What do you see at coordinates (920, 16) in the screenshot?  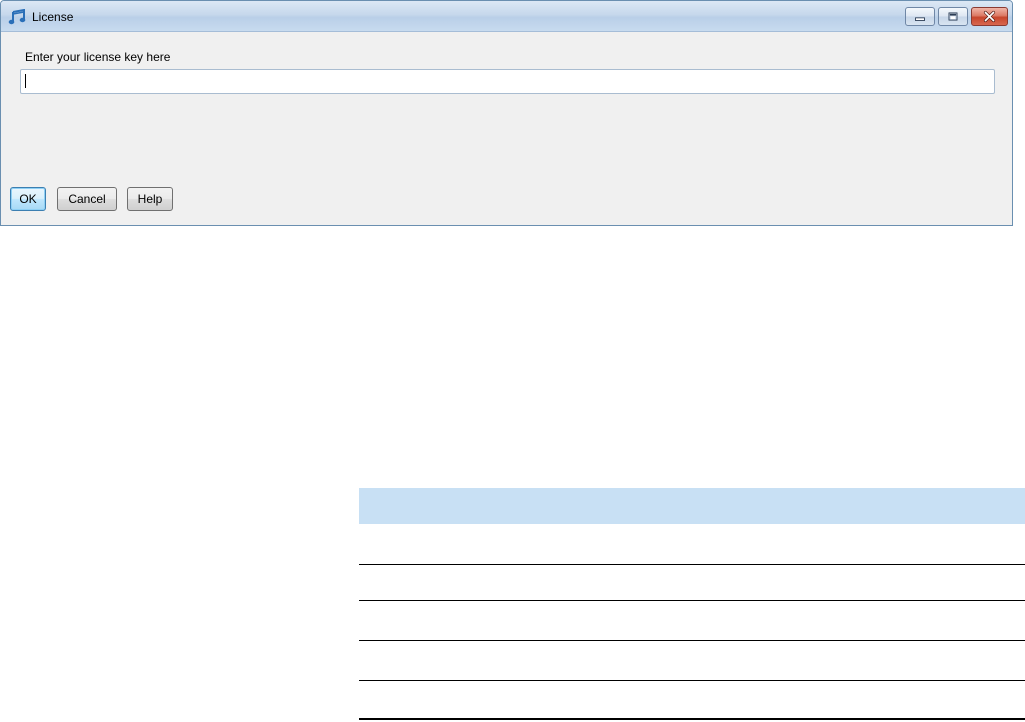 I see `minimize-button` at bounding box center [920, 16].